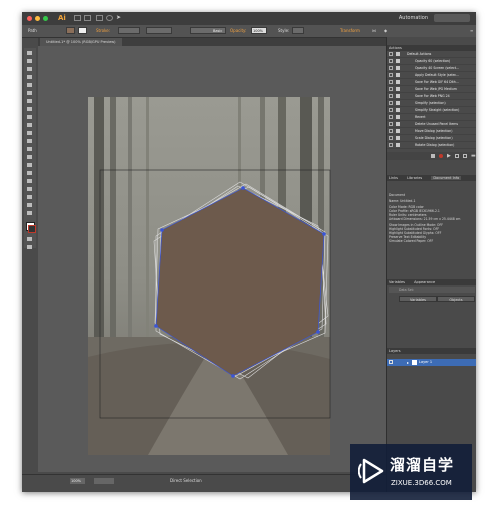  What do you see at coordinates (77, 18) in the screenshot?
I see `bridge-icon` at bounding box center [77, 18].